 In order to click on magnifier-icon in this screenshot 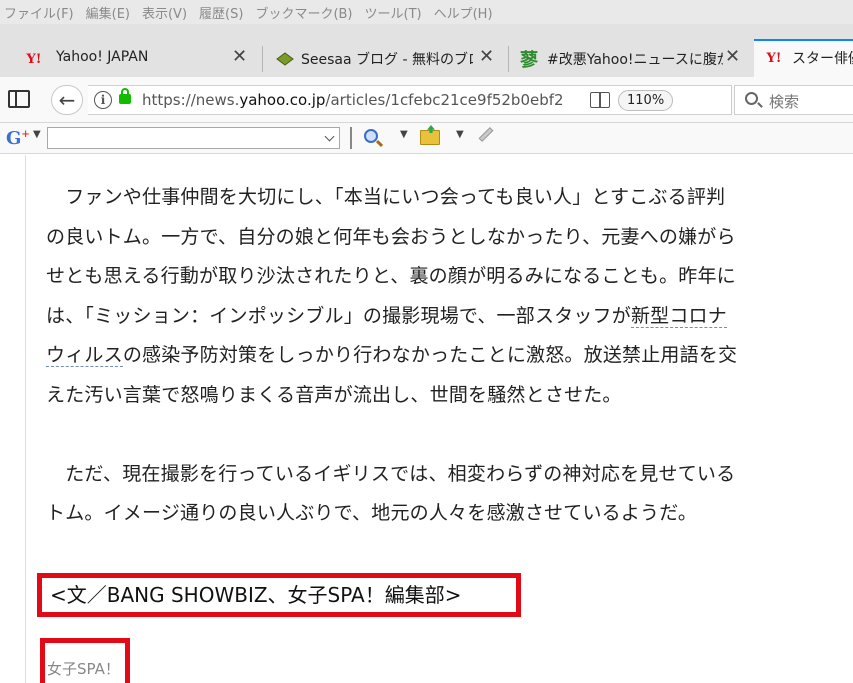, I will do `click(371, 136)`.